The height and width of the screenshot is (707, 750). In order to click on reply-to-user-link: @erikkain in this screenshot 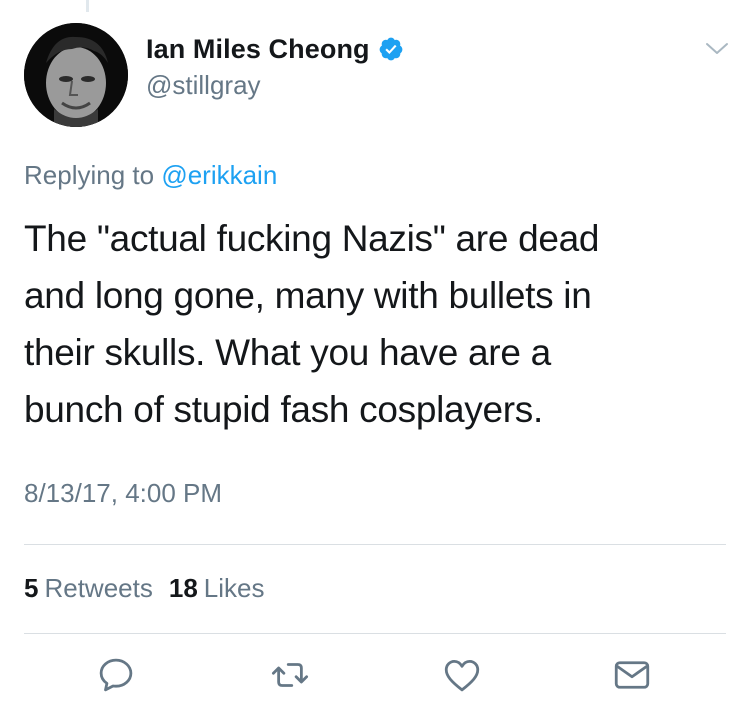, I will do `click(219, 175)`.